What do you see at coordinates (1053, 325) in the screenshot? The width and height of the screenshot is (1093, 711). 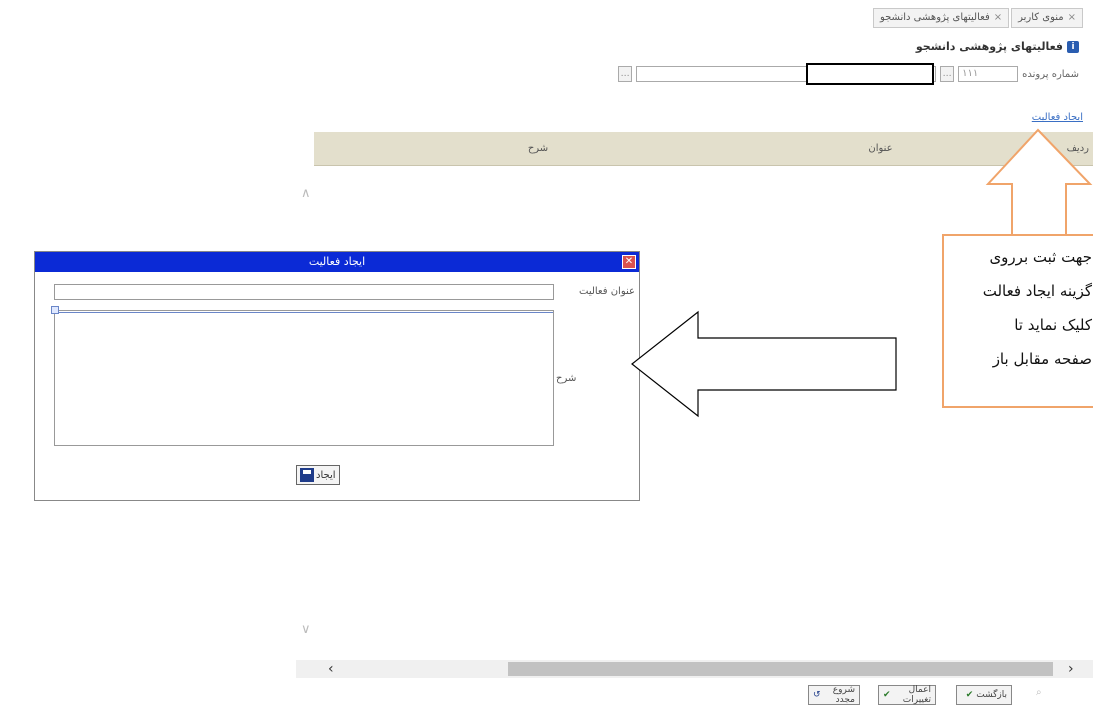 I see `callout-line: کلیک نماید تا` at bounding box center [1053, 325].